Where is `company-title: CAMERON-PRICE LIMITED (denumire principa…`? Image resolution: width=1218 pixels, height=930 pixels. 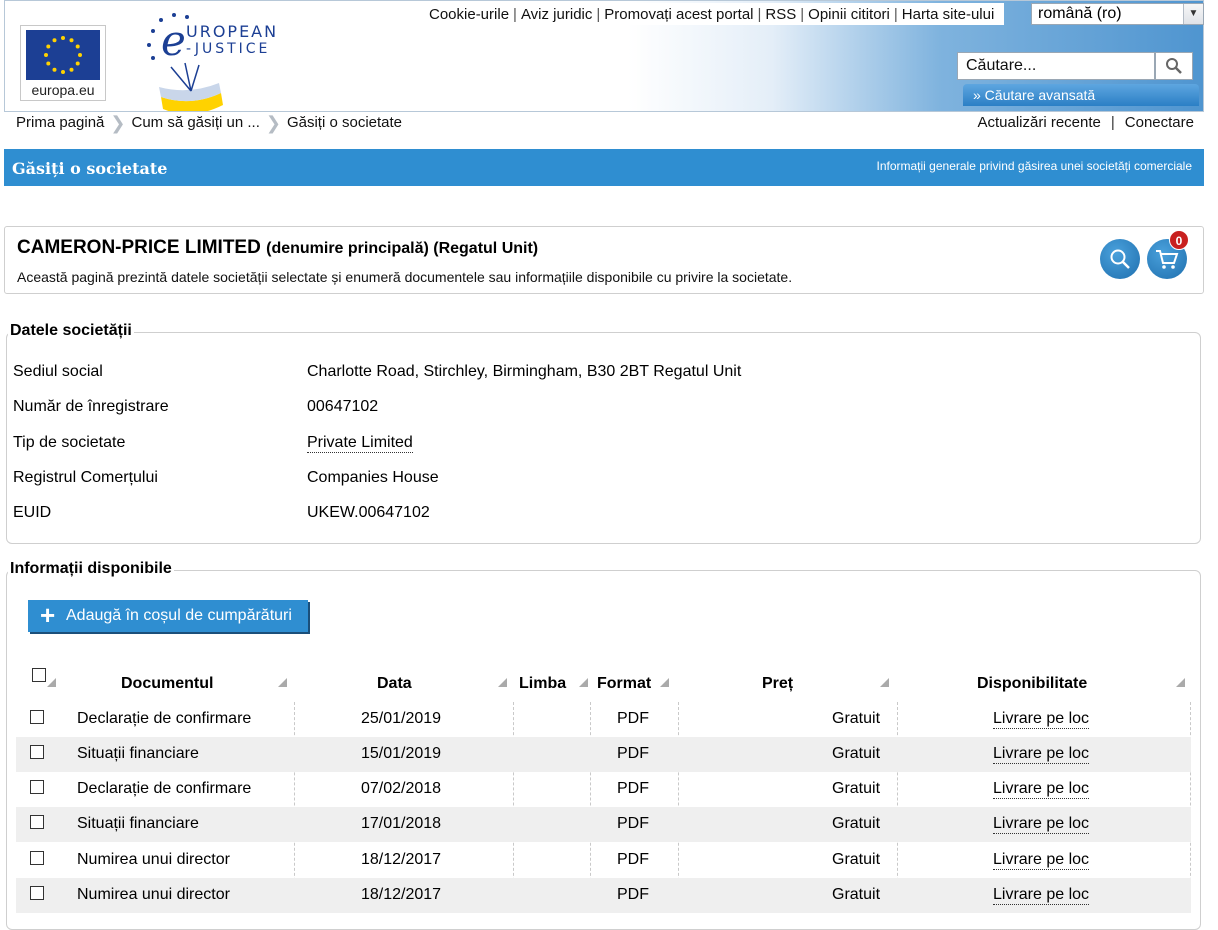 company-title: CAMERON-PRICE LIMITED (denumire principa… is located at coordinates (277, 248).